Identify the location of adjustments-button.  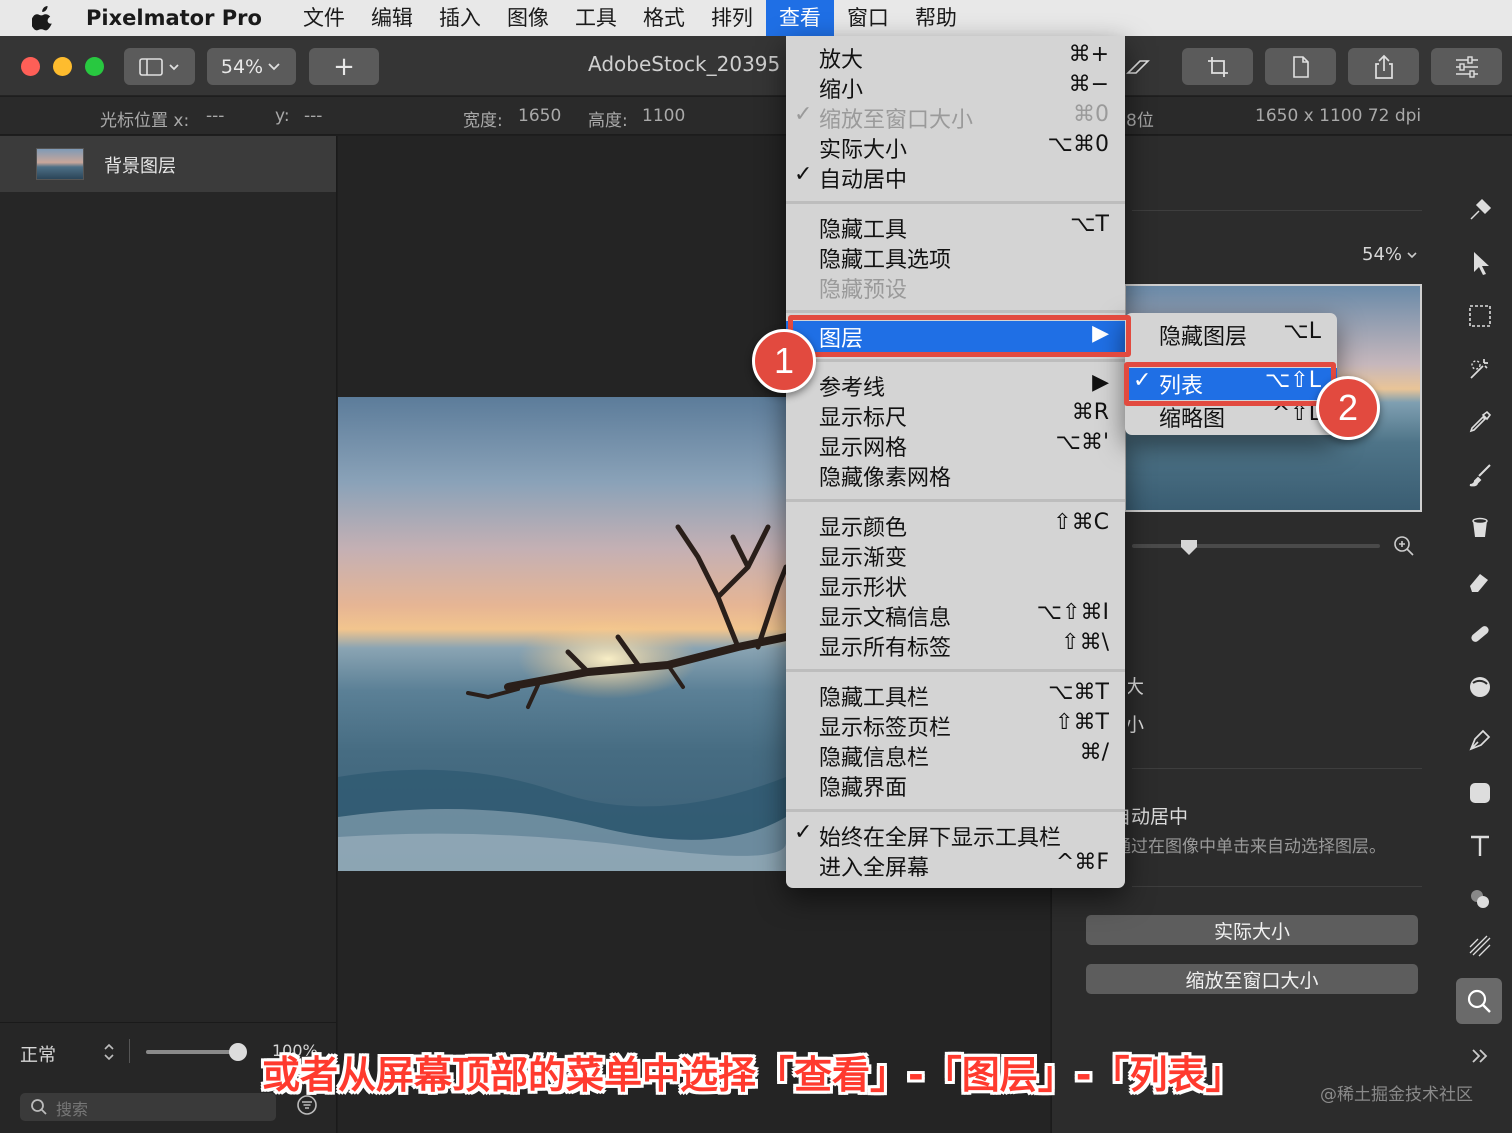
(1466, 66).